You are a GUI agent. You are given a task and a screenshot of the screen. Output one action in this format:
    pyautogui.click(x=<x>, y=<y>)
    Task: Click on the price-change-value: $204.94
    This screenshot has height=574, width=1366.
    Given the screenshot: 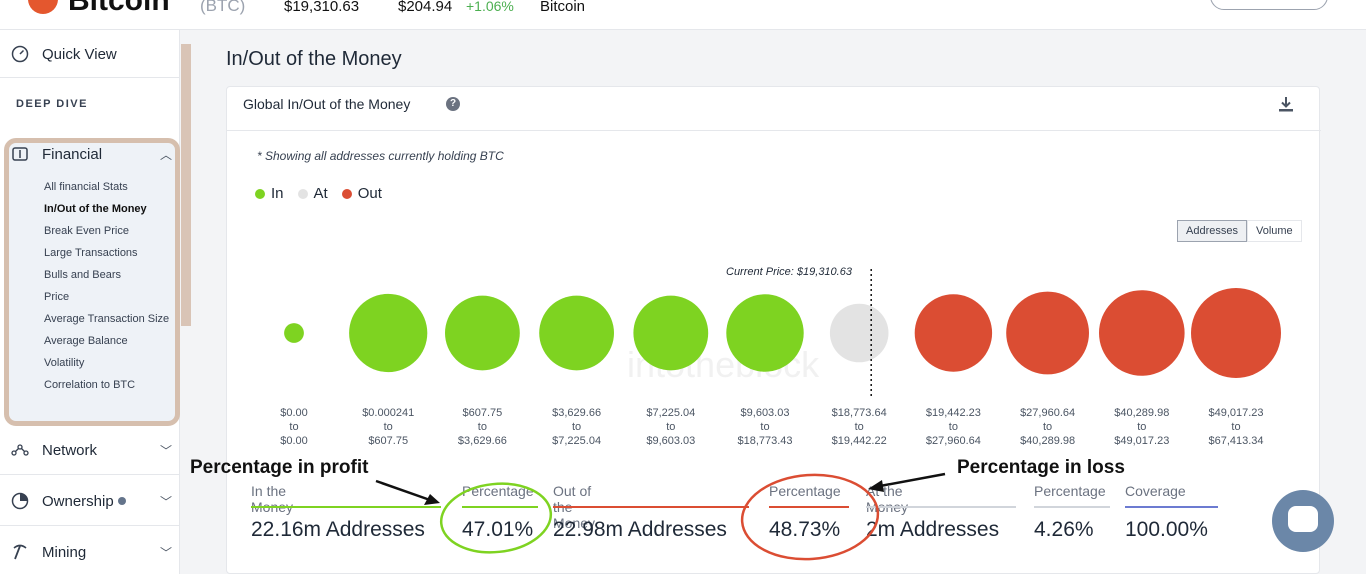 What is the action you would take?
    pyautogui.click(x=425, y=7)
    